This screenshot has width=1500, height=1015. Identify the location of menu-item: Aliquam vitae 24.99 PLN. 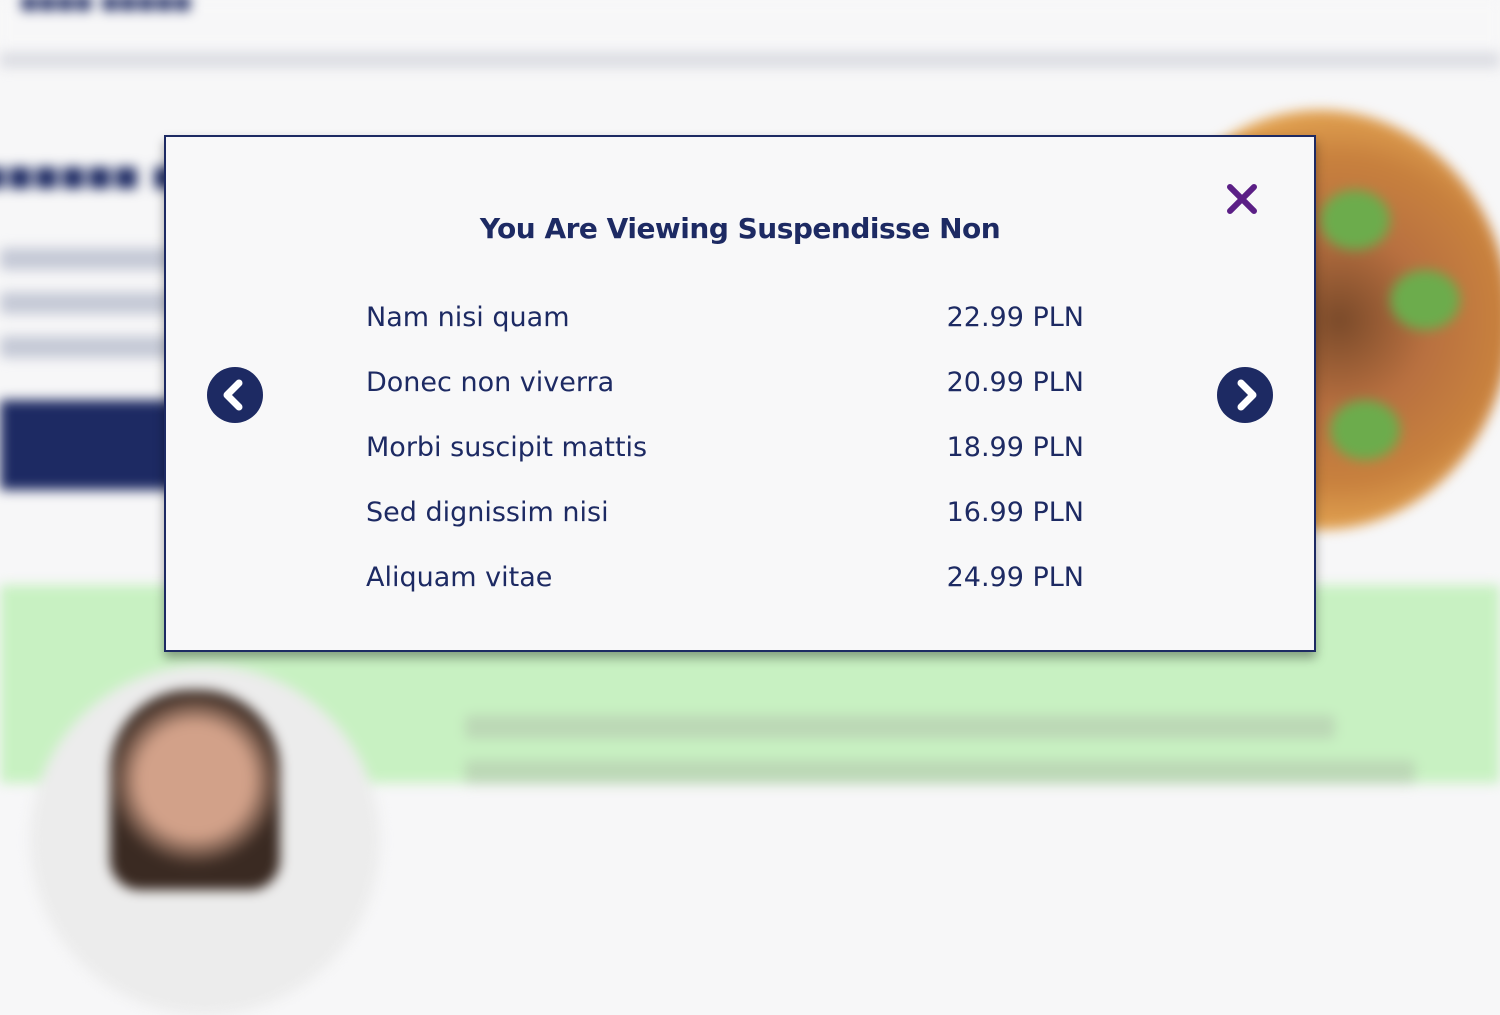
(725, 577).